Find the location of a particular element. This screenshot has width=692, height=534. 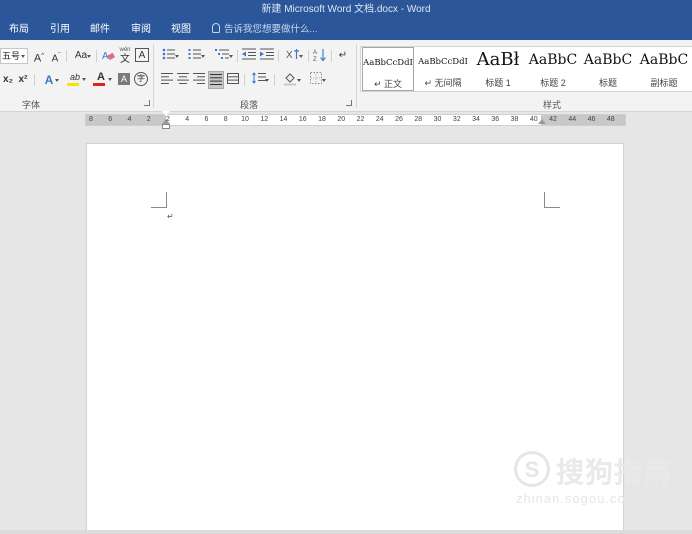

crop-mark-top-right is located at coordinates (552, 200).